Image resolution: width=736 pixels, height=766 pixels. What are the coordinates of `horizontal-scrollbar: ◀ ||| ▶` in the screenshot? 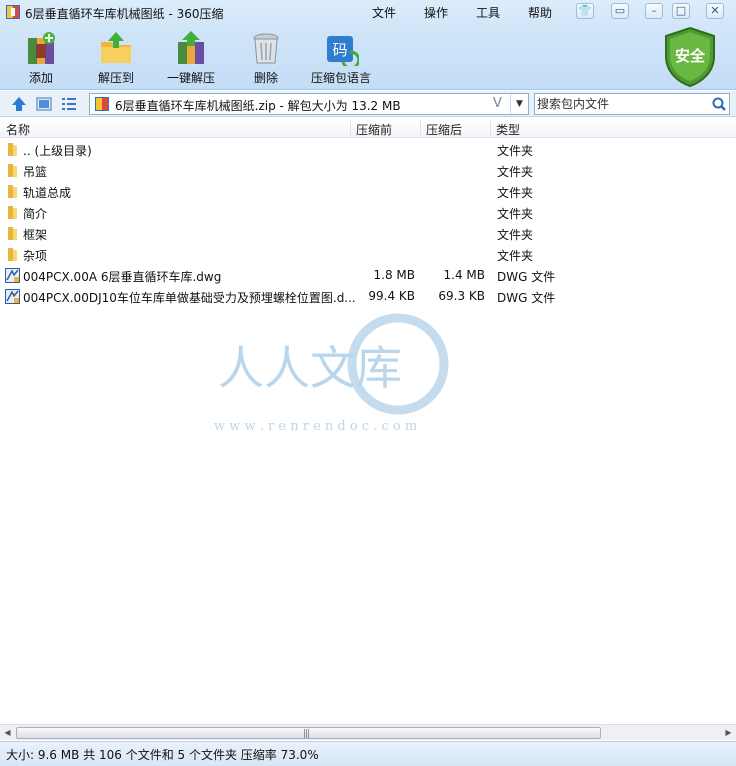 It's located at (368, 732).